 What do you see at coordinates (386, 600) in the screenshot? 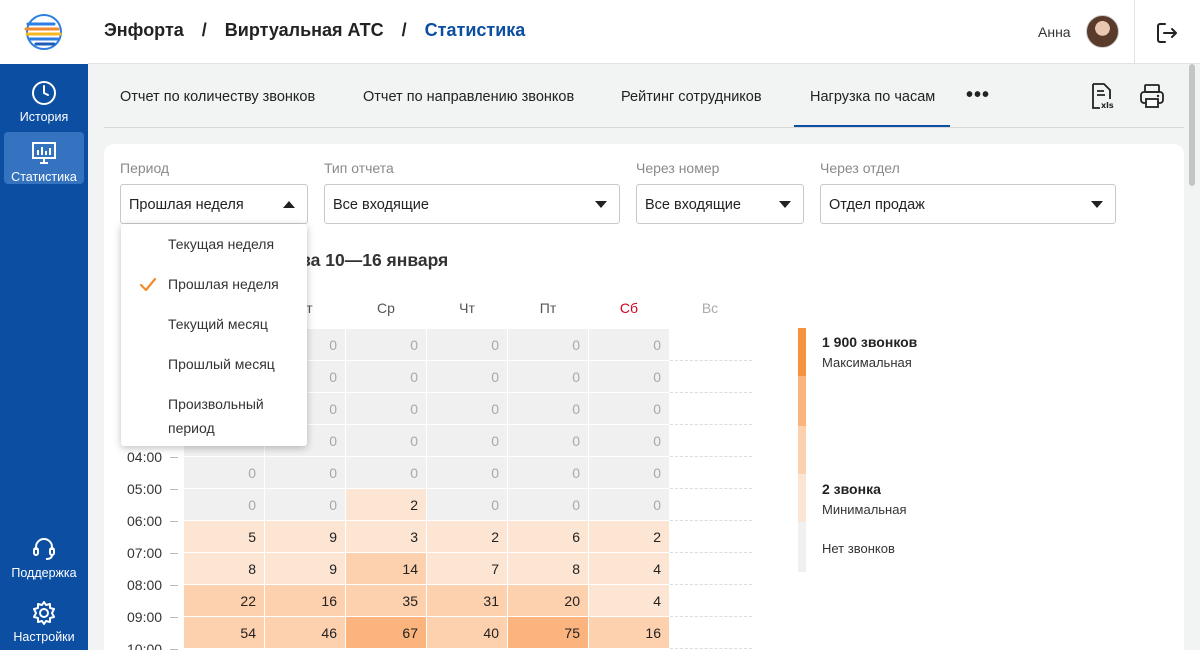
I see `heatmap-cell: 35` at bounding box center [386, 600].